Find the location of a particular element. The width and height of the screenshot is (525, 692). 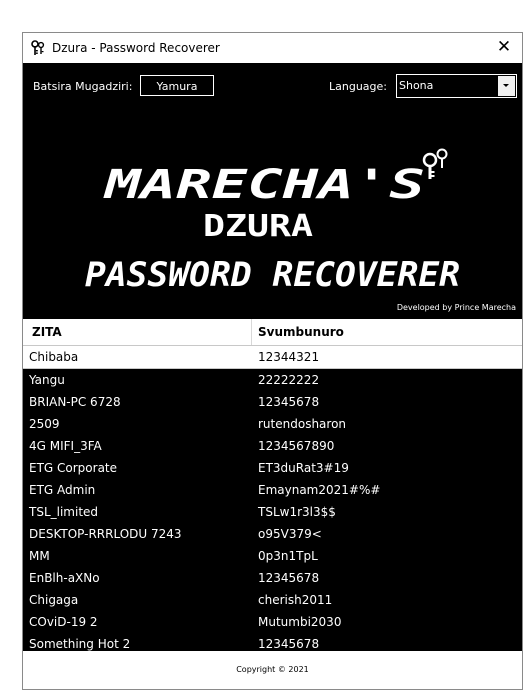

chevron-down-icon is located at coordinates (506, 85).